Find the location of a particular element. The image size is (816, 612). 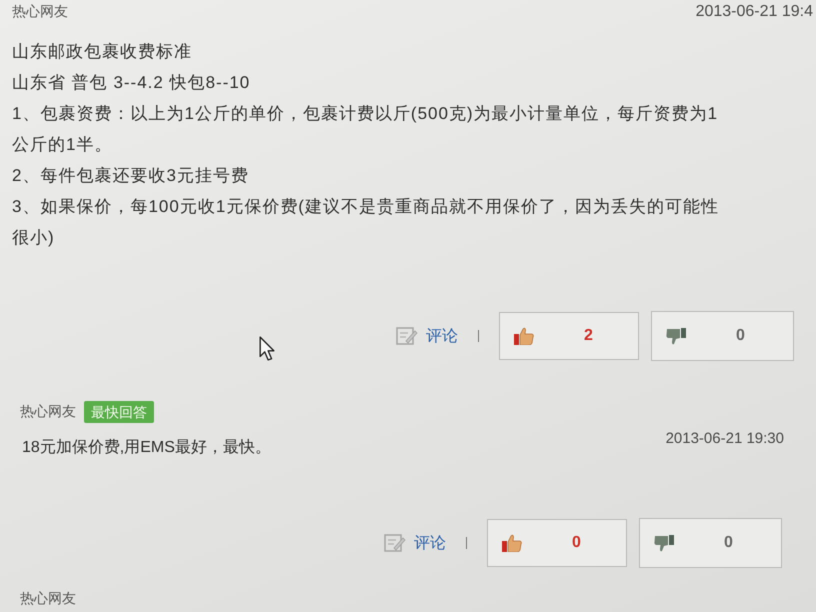

answer-paragraph: 1、包裹资费：以上为1公斤的单价，包裹计费以斤(500克)为最小计量单位，每斤资费为1公斤的1半。 is located at coordinates (366, 129).